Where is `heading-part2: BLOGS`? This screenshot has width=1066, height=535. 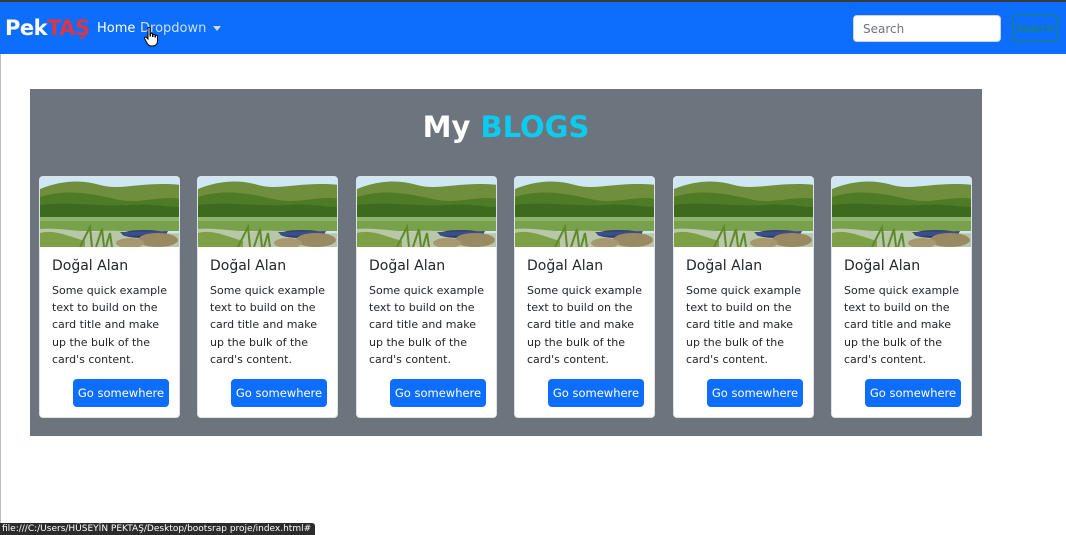 heading-part2: BLOGS is located at coordinates (535, 127).